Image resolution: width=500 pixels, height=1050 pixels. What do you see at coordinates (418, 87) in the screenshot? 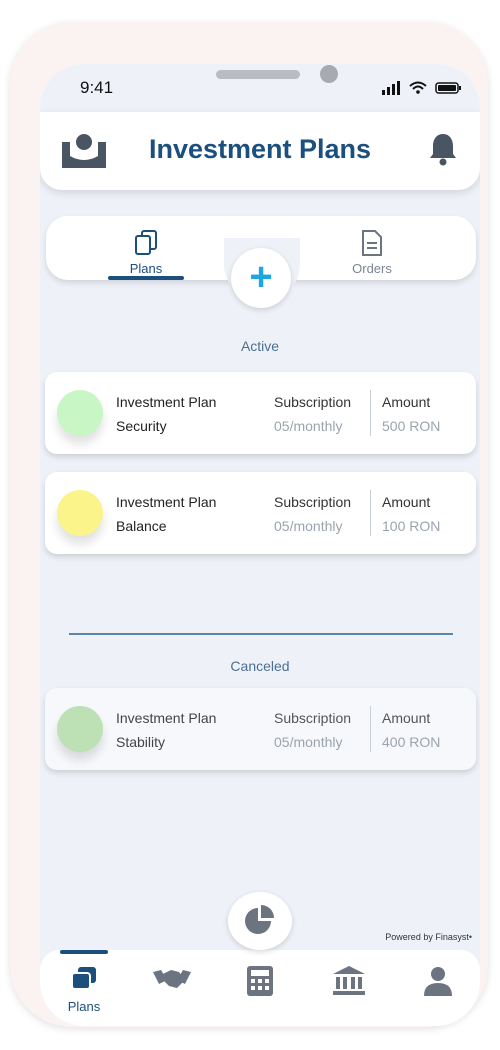
I see `wifi-icon` at bounding box center [418, 87].